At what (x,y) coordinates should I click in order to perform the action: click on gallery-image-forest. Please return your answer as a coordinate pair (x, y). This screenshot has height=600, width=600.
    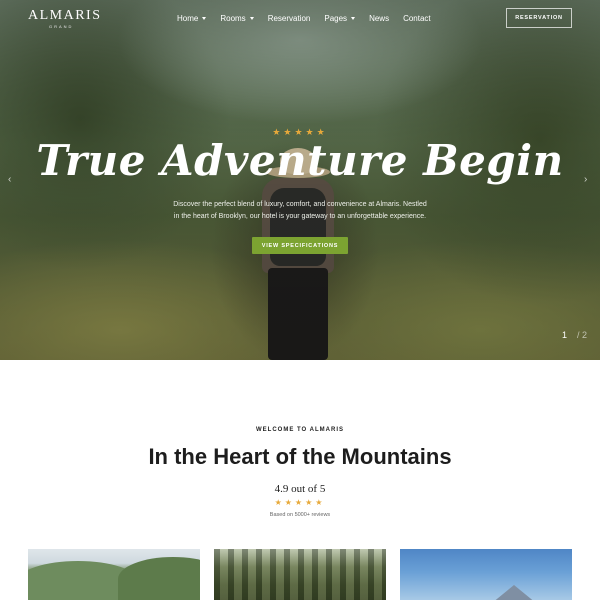
    Looking at the image, I should click on (300, 574).